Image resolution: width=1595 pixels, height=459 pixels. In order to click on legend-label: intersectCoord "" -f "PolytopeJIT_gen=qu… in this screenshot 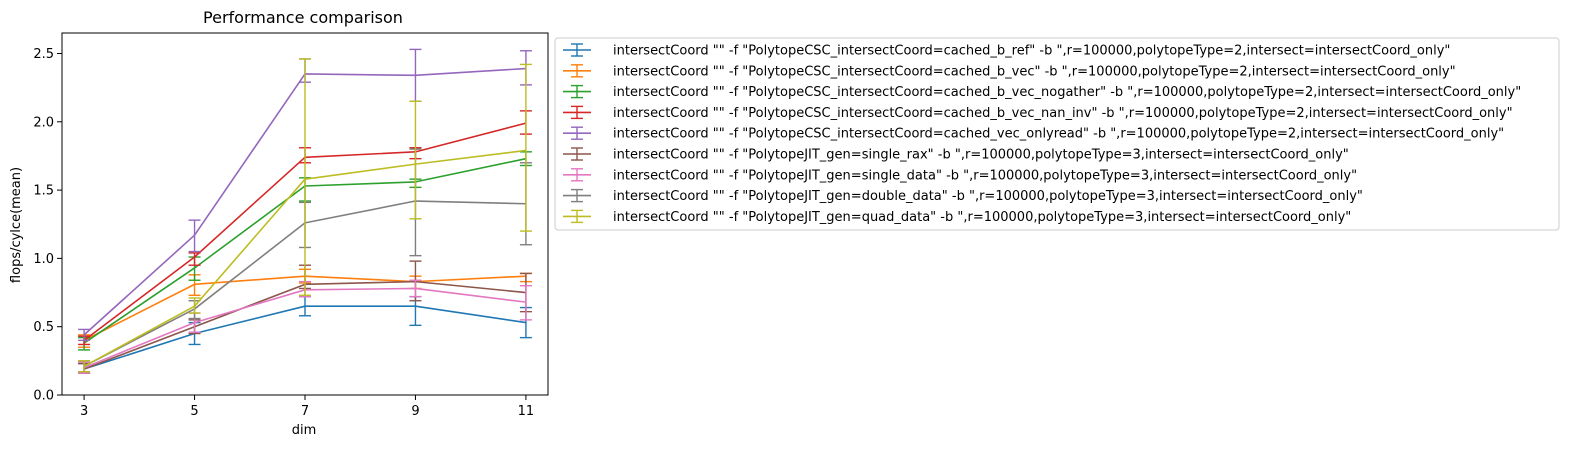, I will do `click(982, 217)`.